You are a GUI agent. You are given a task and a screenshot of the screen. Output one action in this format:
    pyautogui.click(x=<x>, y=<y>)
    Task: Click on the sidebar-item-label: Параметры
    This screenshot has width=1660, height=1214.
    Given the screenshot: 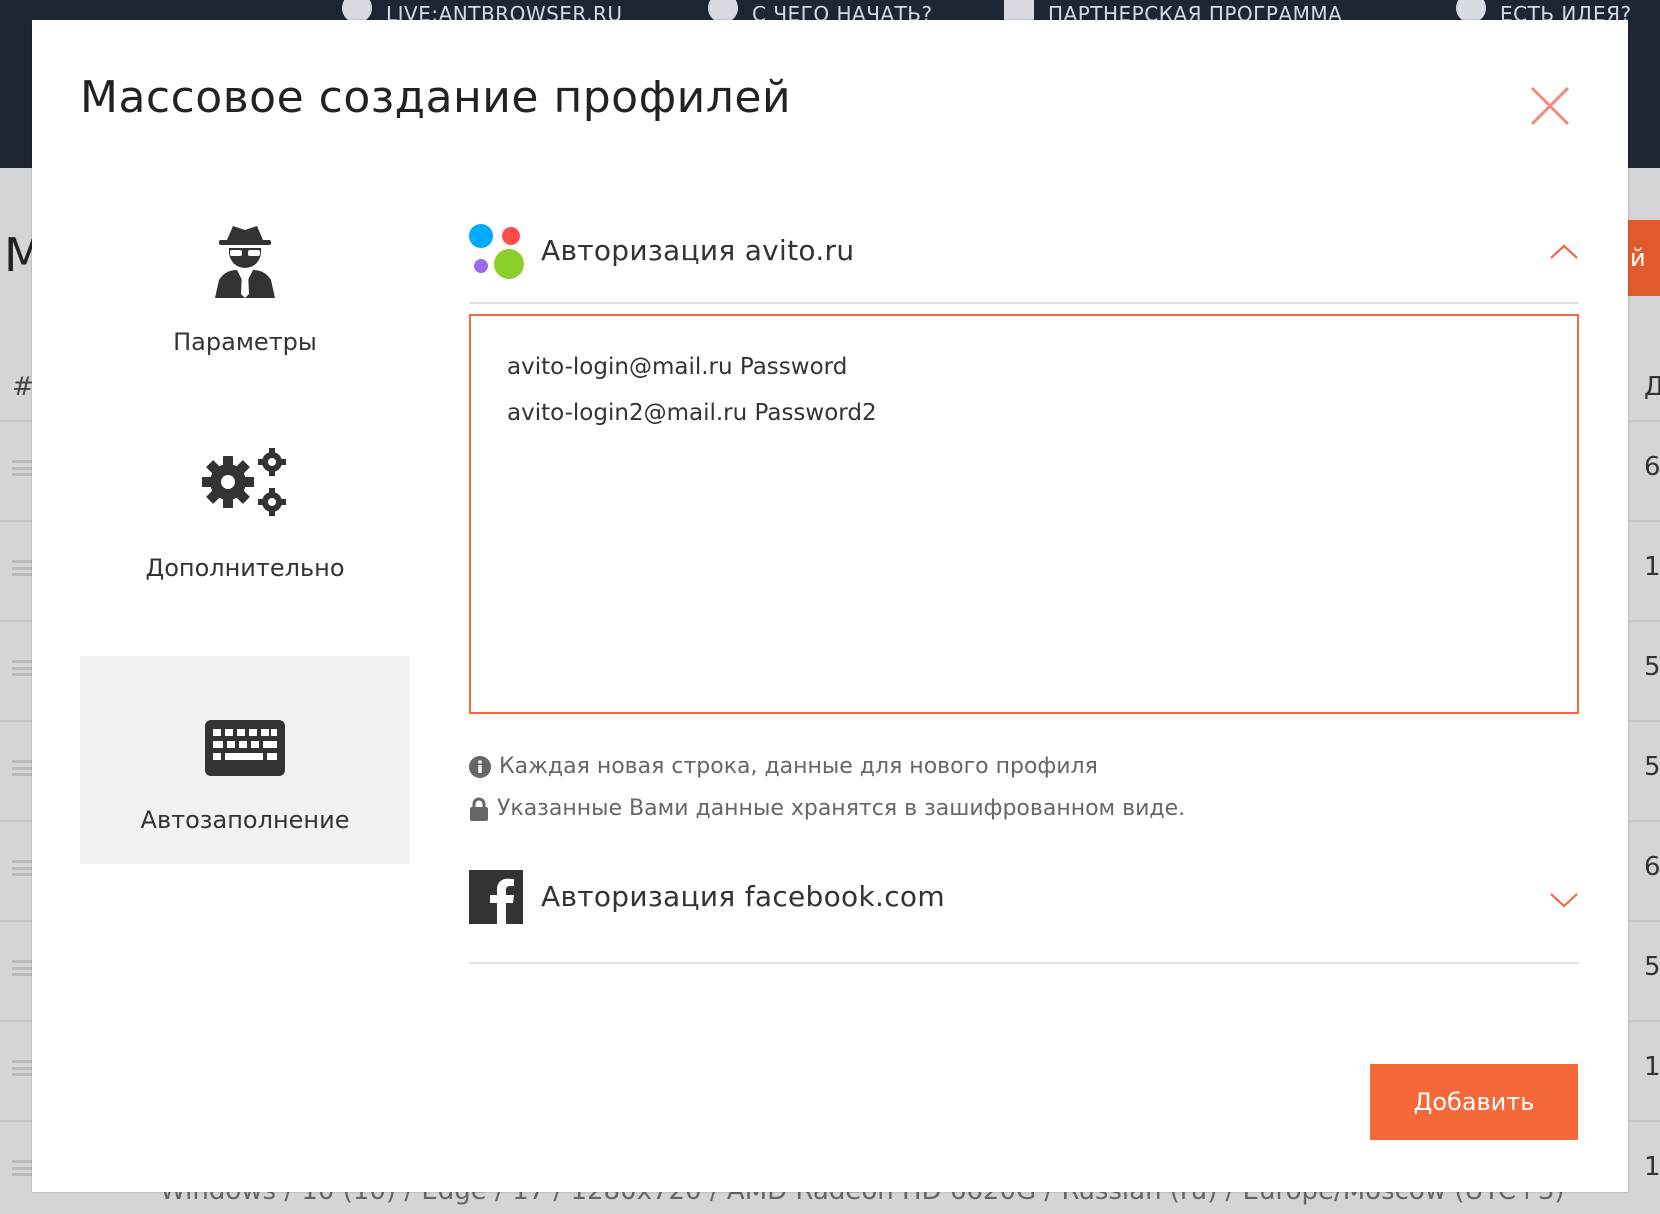 What is the action you would take?
    pyautogui.click(x=245, y=342)
    